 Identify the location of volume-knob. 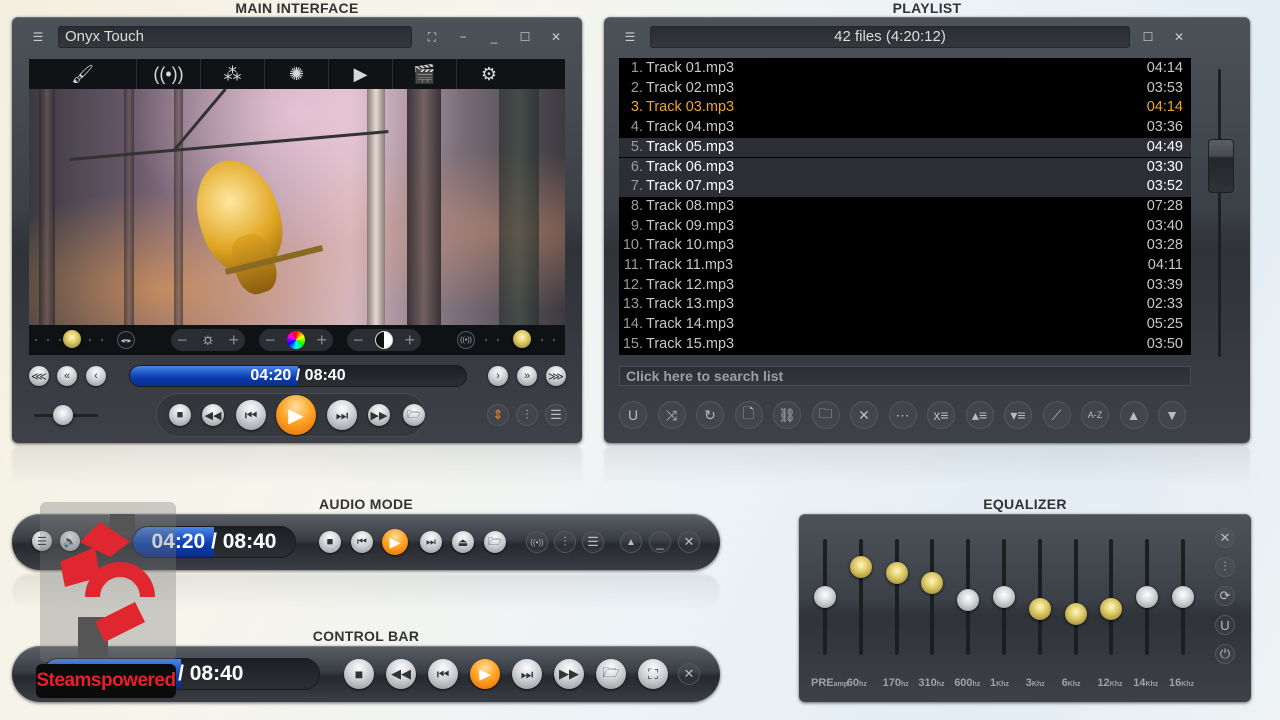
(62, 415).